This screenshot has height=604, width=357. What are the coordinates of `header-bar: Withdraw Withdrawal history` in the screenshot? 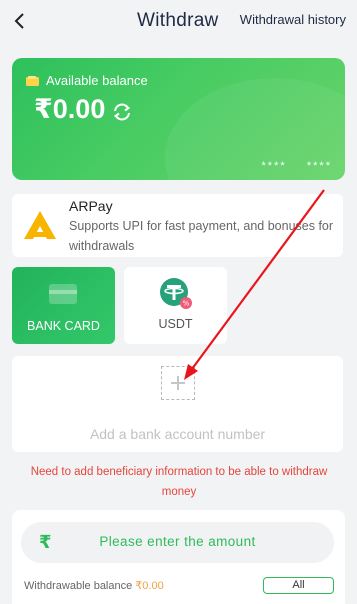 It's located at (178, 22).